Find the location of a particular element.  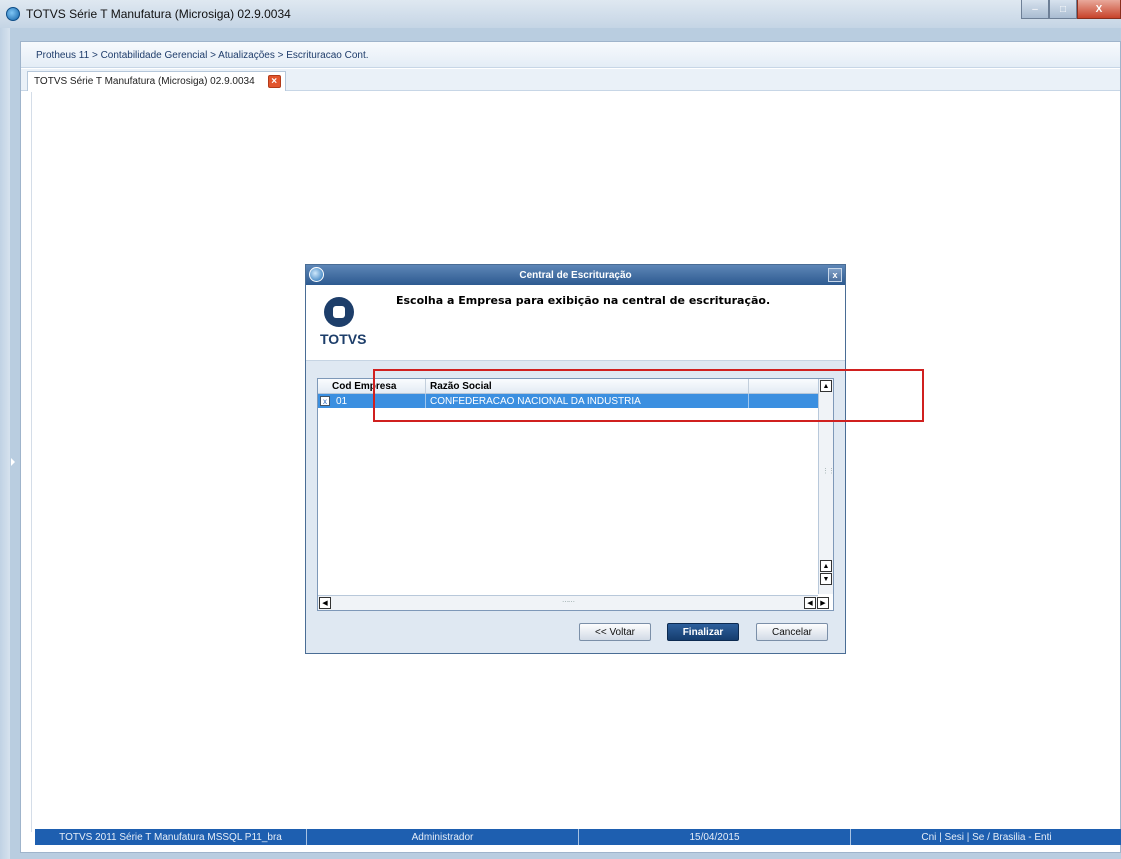

scroll-right-icon: ▶ is located at coordinates (823, 603).